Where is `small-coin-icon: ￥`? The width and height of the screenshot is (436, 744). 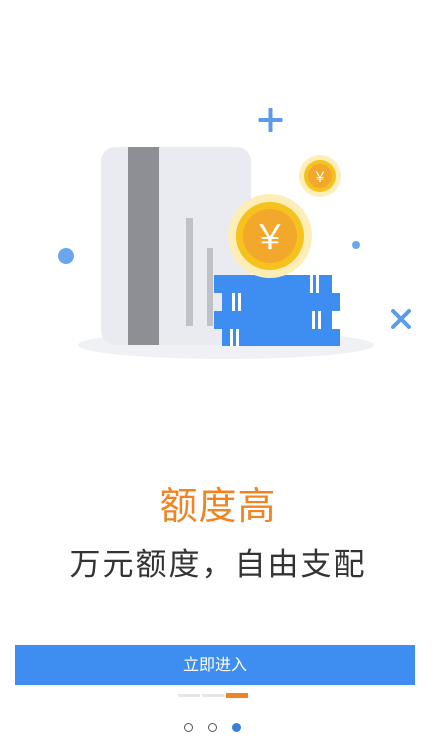
small-coin-icon: ￥ is located at coordinates (320, 176).